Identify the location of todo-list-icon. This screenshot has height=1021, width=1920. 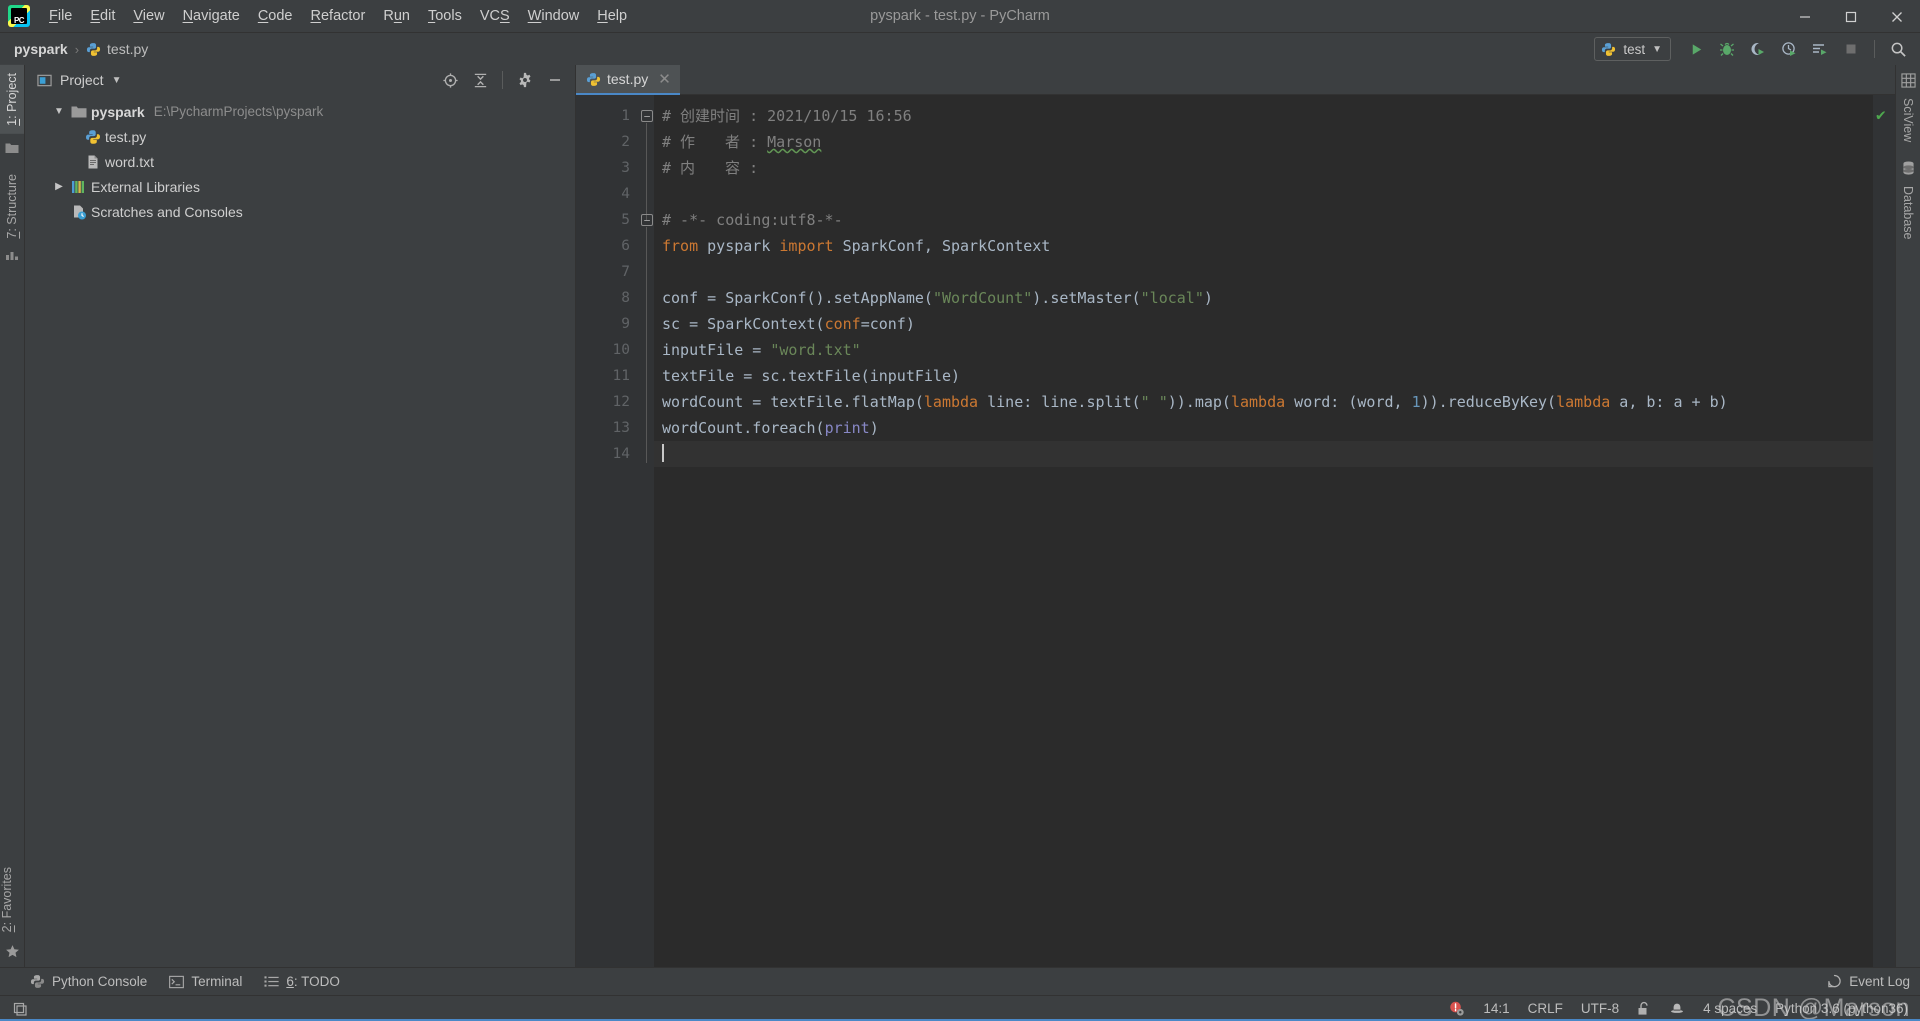
(271, 981).